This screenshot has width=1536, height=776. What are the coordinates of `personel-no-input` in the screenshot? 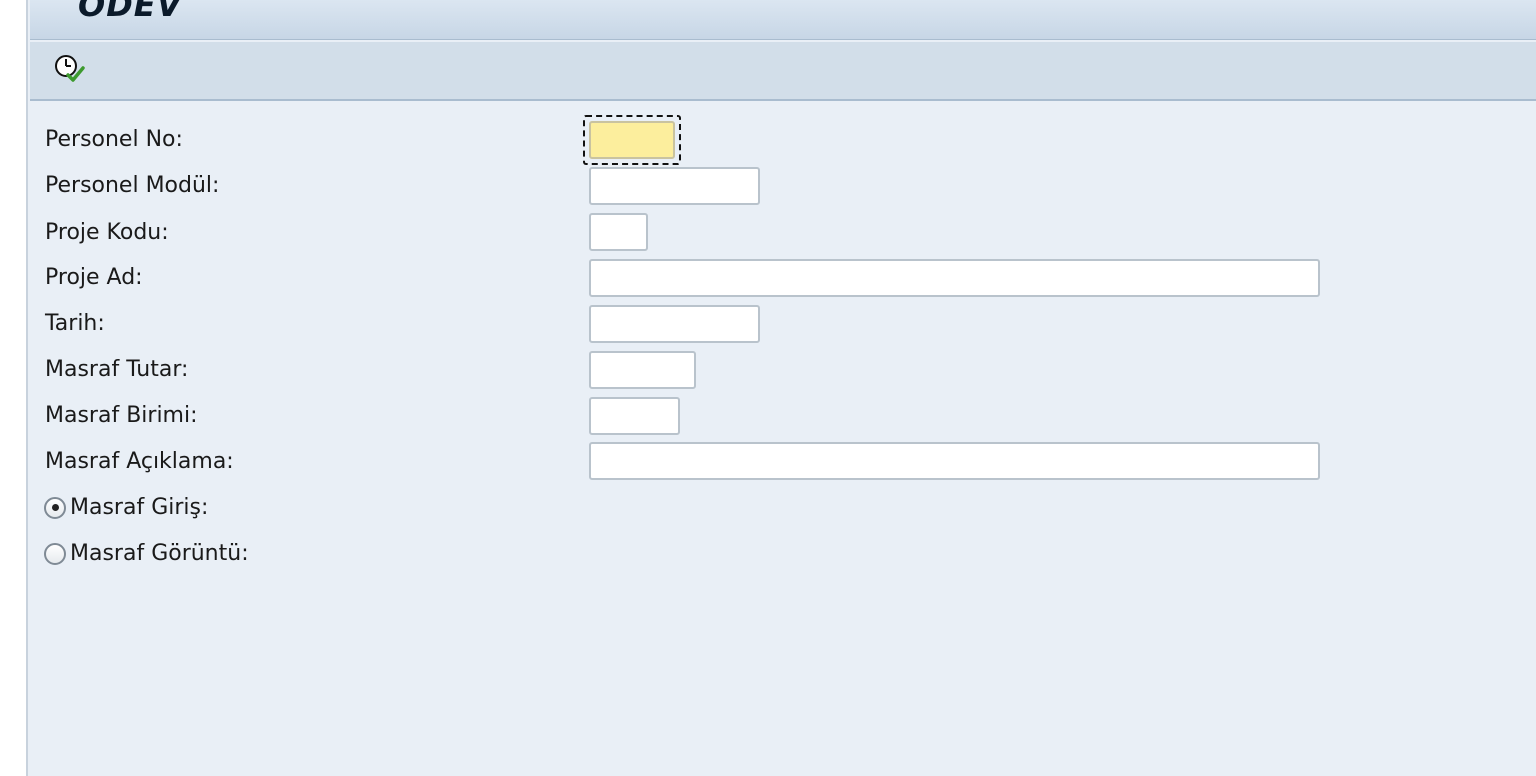 It's located at (632, 140).